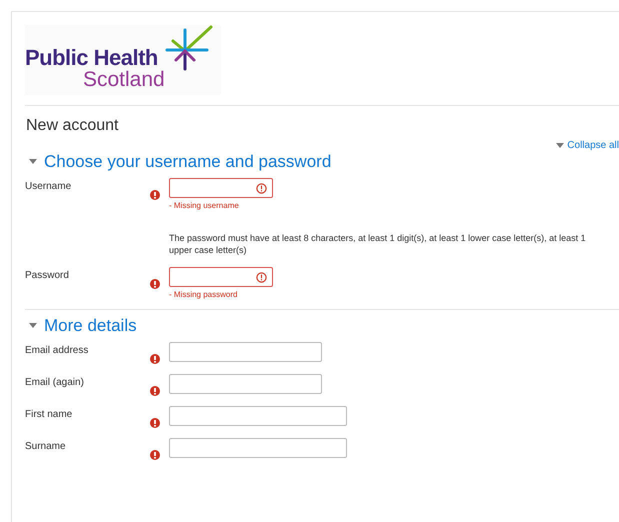 The width and height of the screenshot is (619, 522). I want to click on field-label: Email address, so click(57, 350).